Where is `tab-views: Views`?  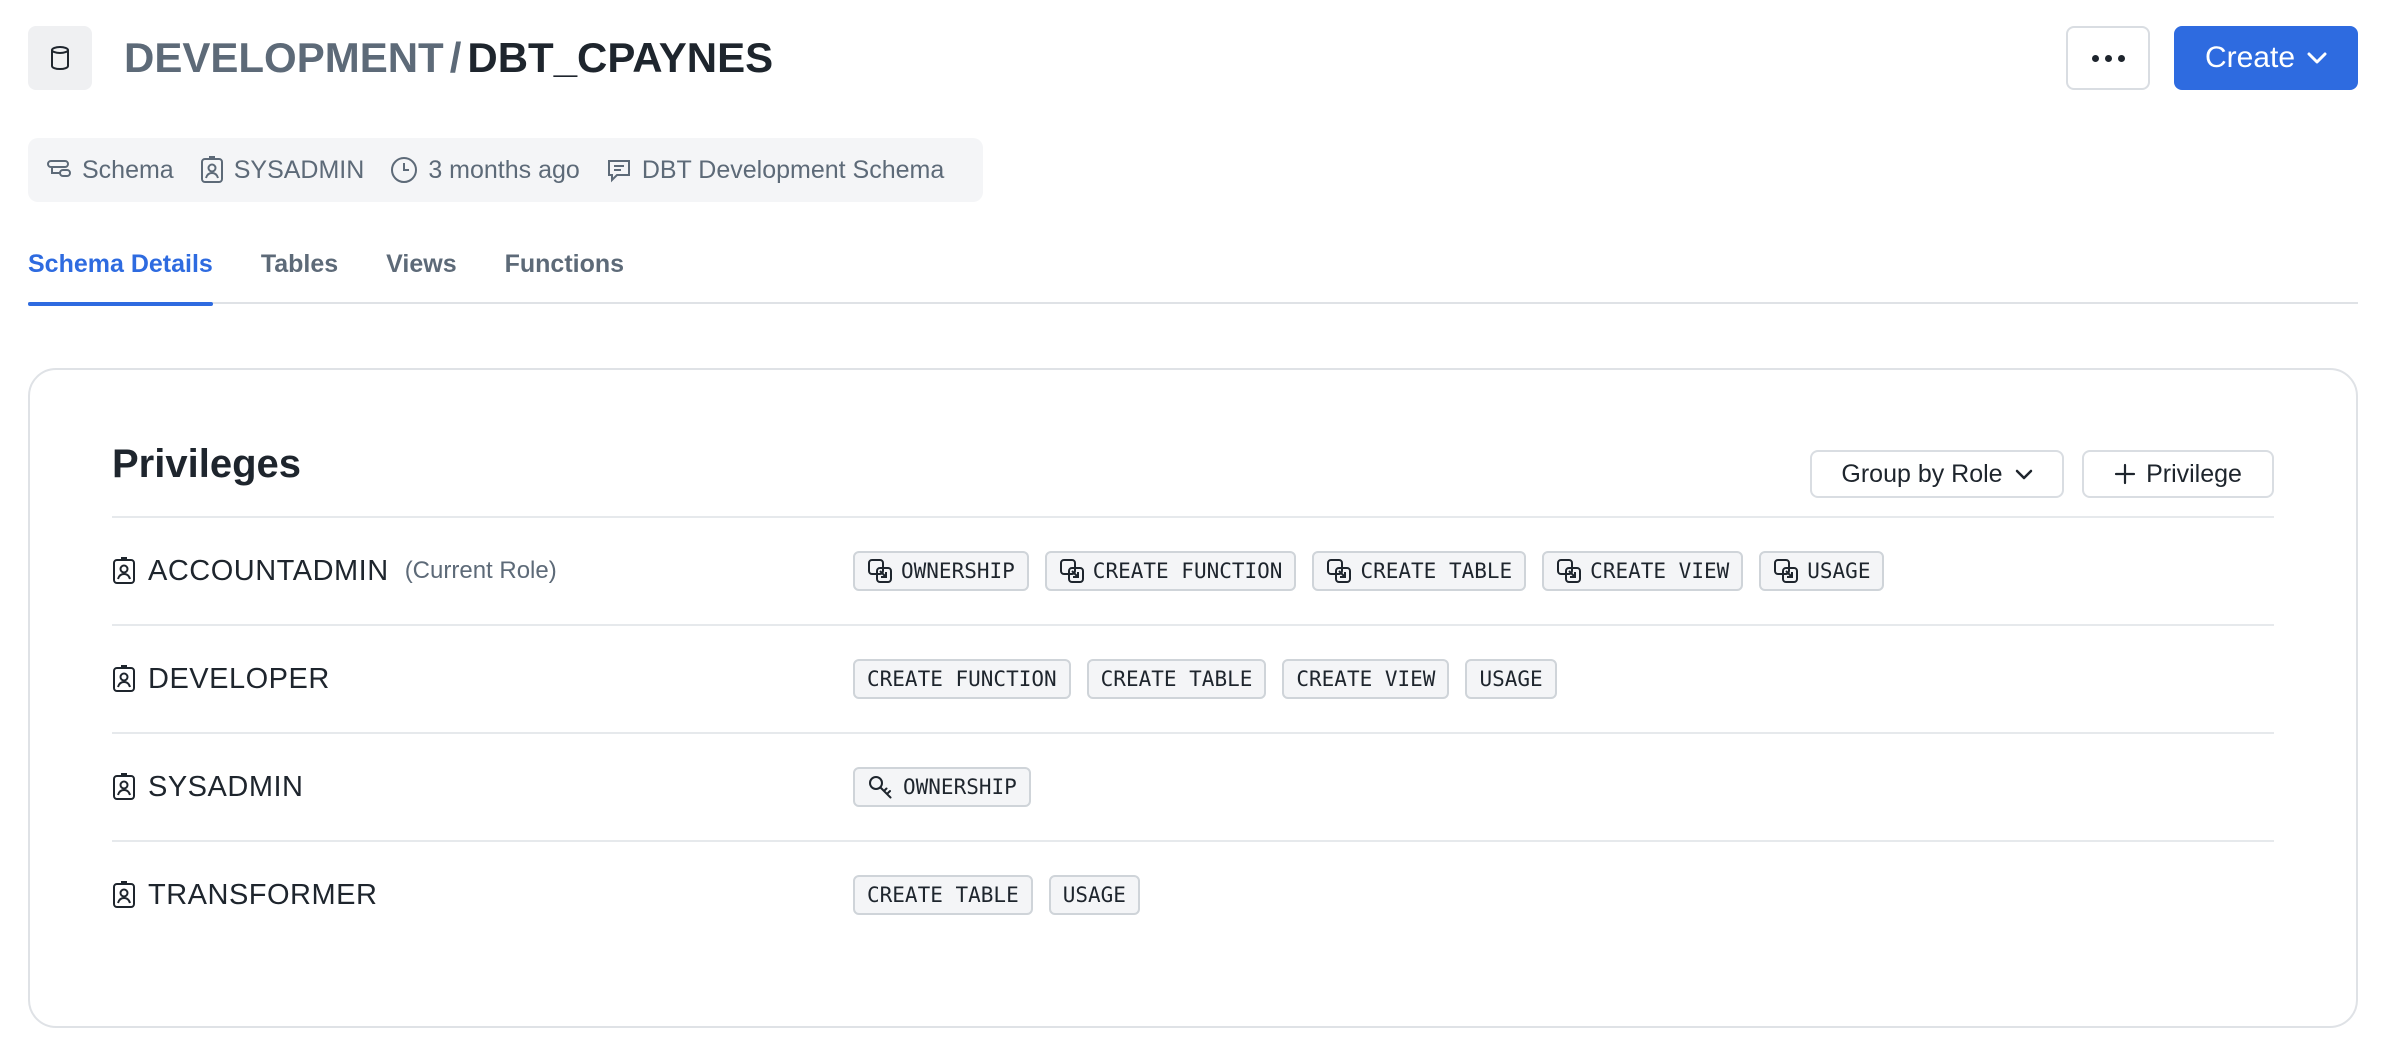
tab-views: Views is located at coordinates (421, 271).